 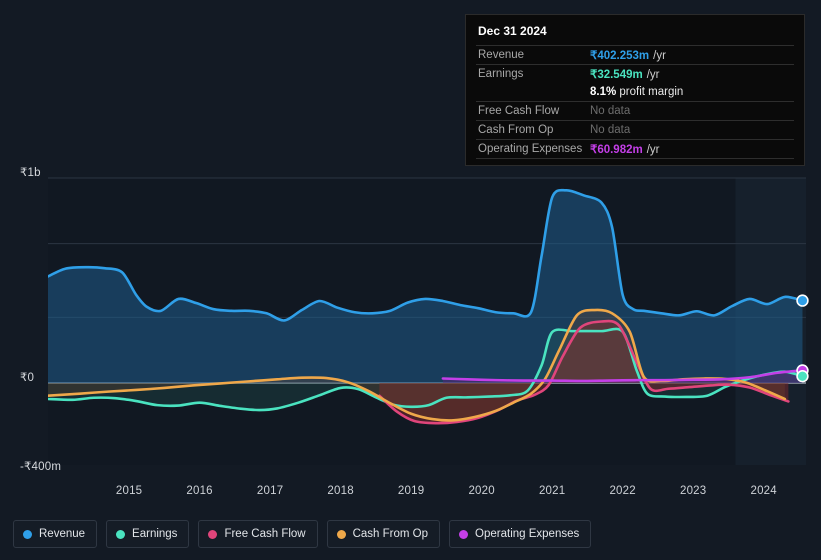 I want to click on legend-label: Cash From Op, so click(x=390, y=534).